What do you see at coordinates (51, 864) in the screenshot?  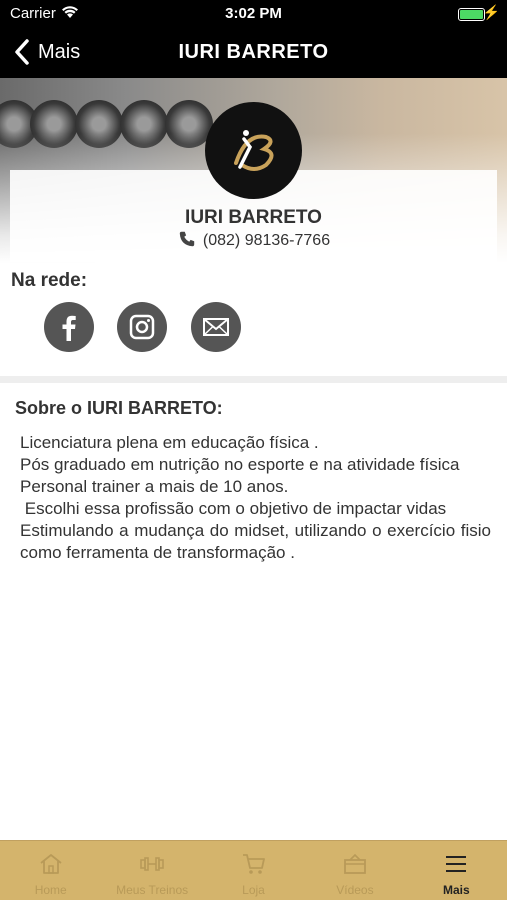 I see `home-icon` at bounding box center [51, 864].